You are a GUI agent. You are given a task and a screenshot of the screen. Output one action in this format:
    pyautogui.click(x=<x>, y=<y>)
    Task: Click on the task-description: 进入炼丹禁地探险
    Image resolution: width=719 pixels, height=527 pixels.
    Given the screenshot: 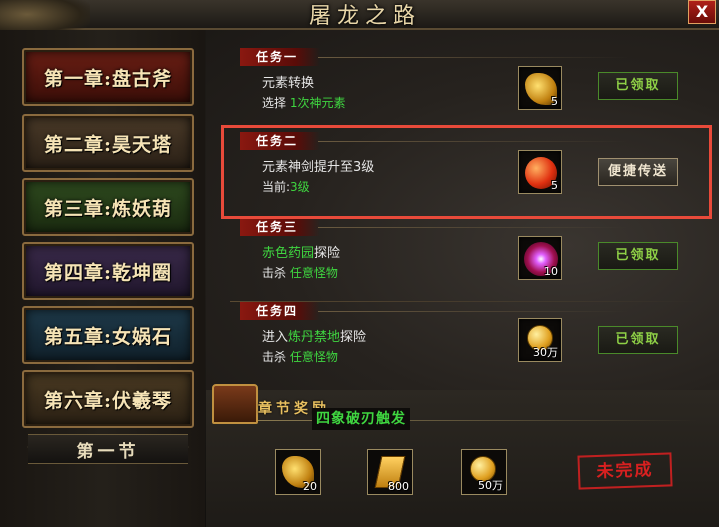 What is the action you would take?
    pyautogui.click(x=314, y=335)
    